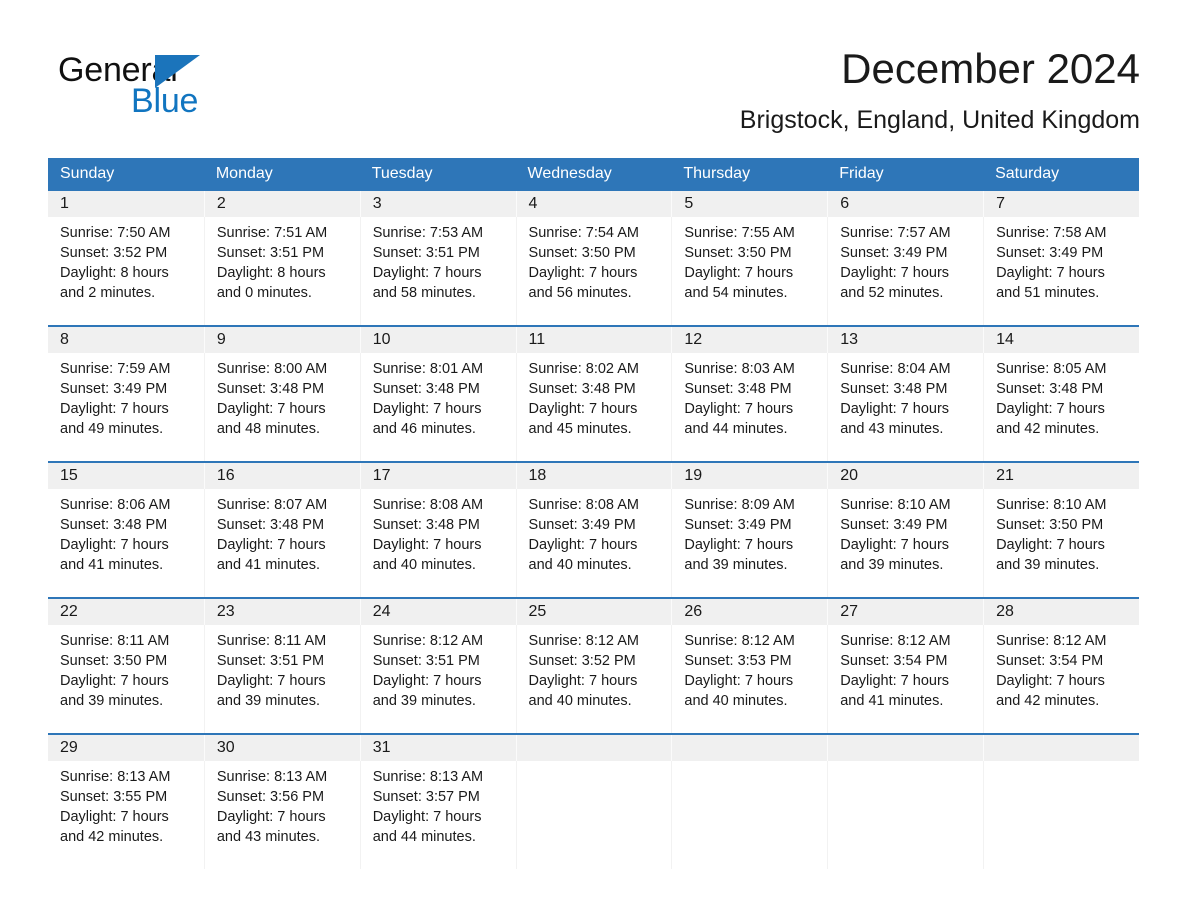 The image size is (1188, 918). What do you see at coordinates (126, 340) in the screenshot?
I see `day-number: 8` at bounding box center [126, 340].